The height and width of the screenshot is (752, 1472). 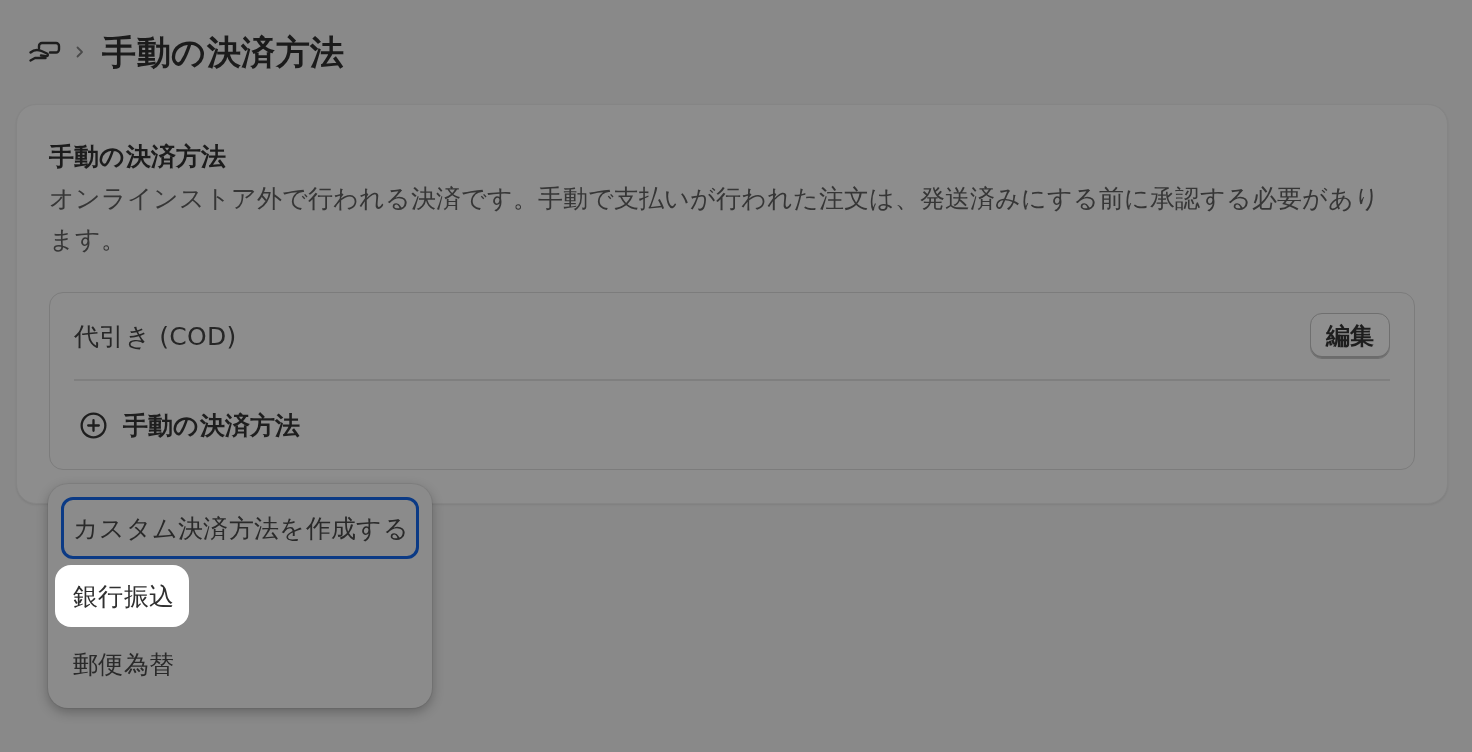 What do you see at coordinates (240, 664) in the screenshot?
I see `menu-item: 郵便為替` at bounding box center [240, 664].